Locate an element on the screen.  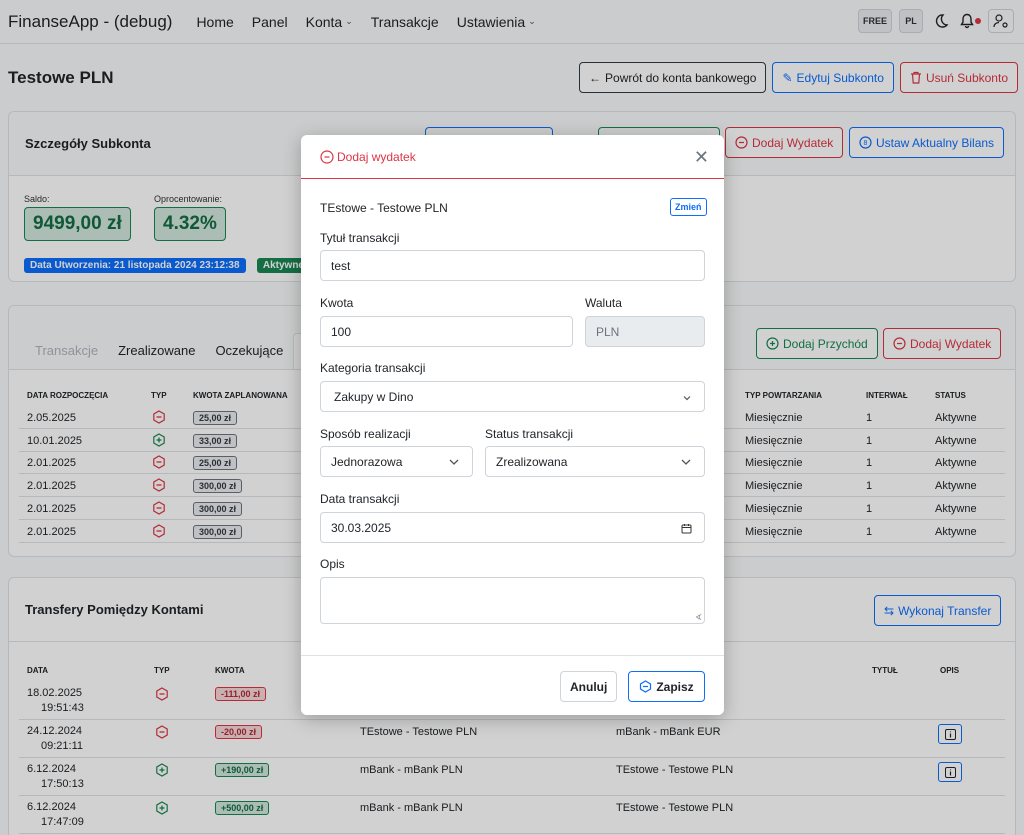
calendar-icon is located at coordinates (686, 528).